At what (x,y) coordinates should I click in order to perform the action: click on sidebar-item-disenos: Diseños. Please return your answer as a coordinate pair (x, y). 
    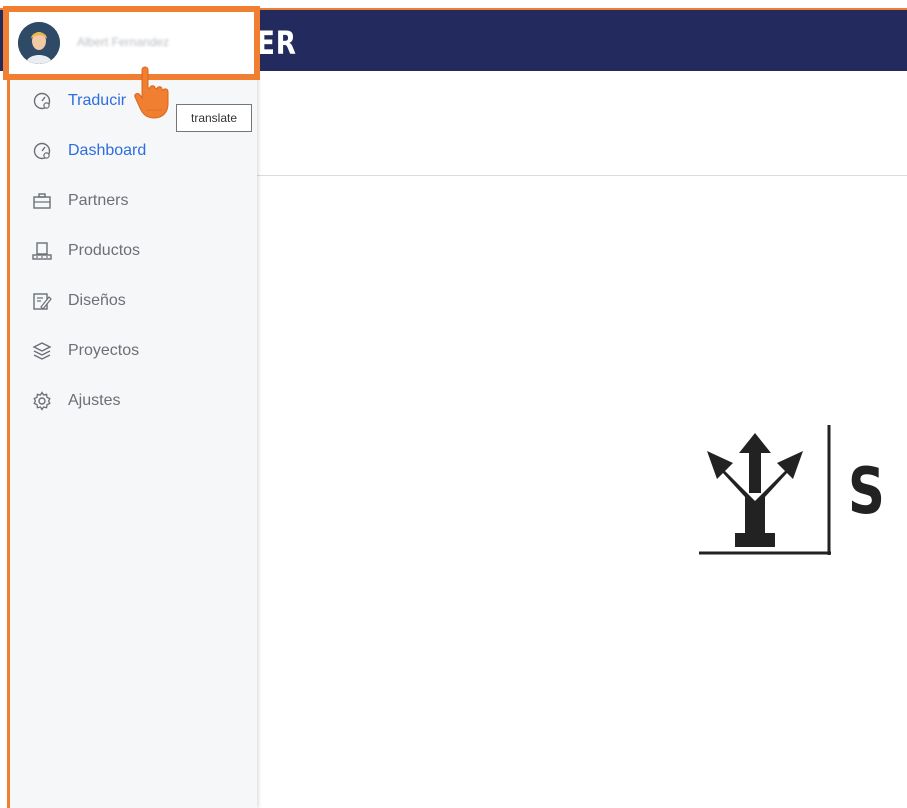
    Looking at the image, I should click on (79, 301).